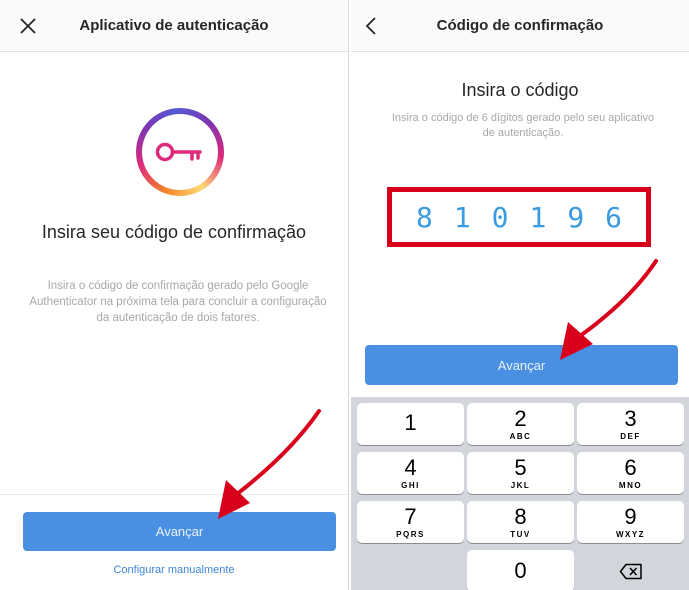  Describe the element at coordinates (630, 534) in the screenshot. I see `key-letters: WXYZ` at that location.